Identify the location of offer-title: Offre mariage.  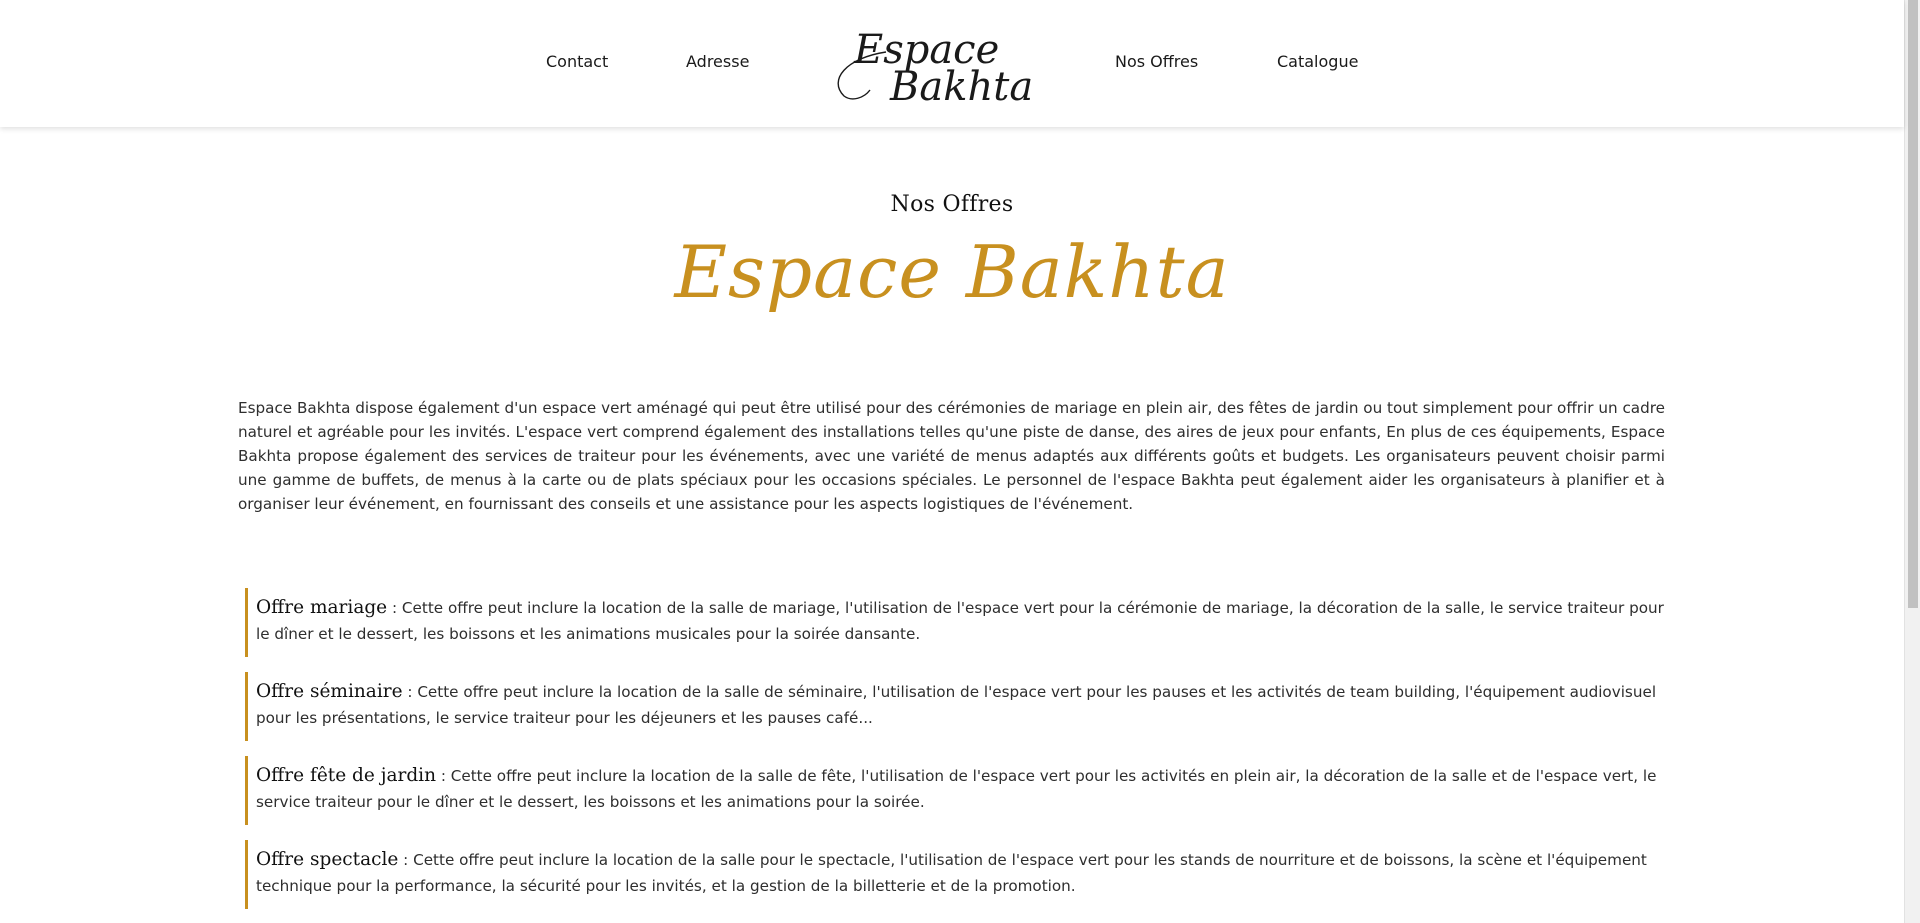
(322, 607).